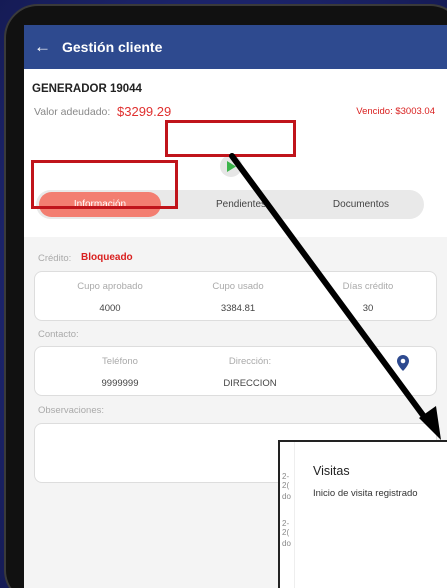  Describe the element at coordinates (287, 515) in the screenshot. I see `background-list-edge: 2-2( do 2-2( do` at that location.